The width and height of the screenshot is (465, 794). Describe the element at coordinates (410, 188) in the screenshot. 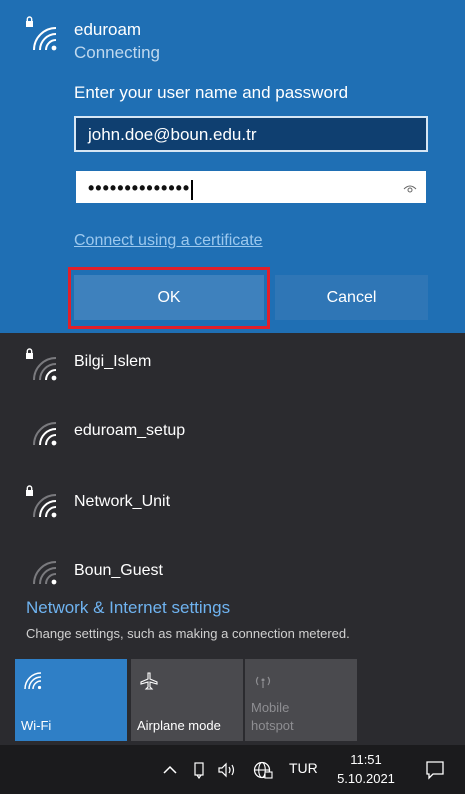

I see `reveal-password-icon` at that location.